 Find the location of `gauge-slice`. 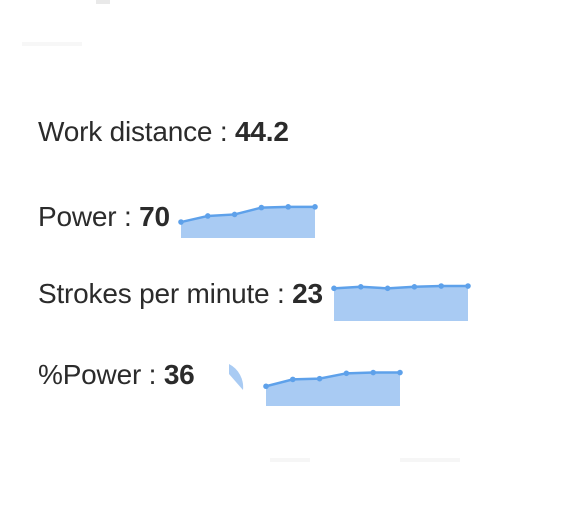

gauge-slice is located at coordinates (235, 377).